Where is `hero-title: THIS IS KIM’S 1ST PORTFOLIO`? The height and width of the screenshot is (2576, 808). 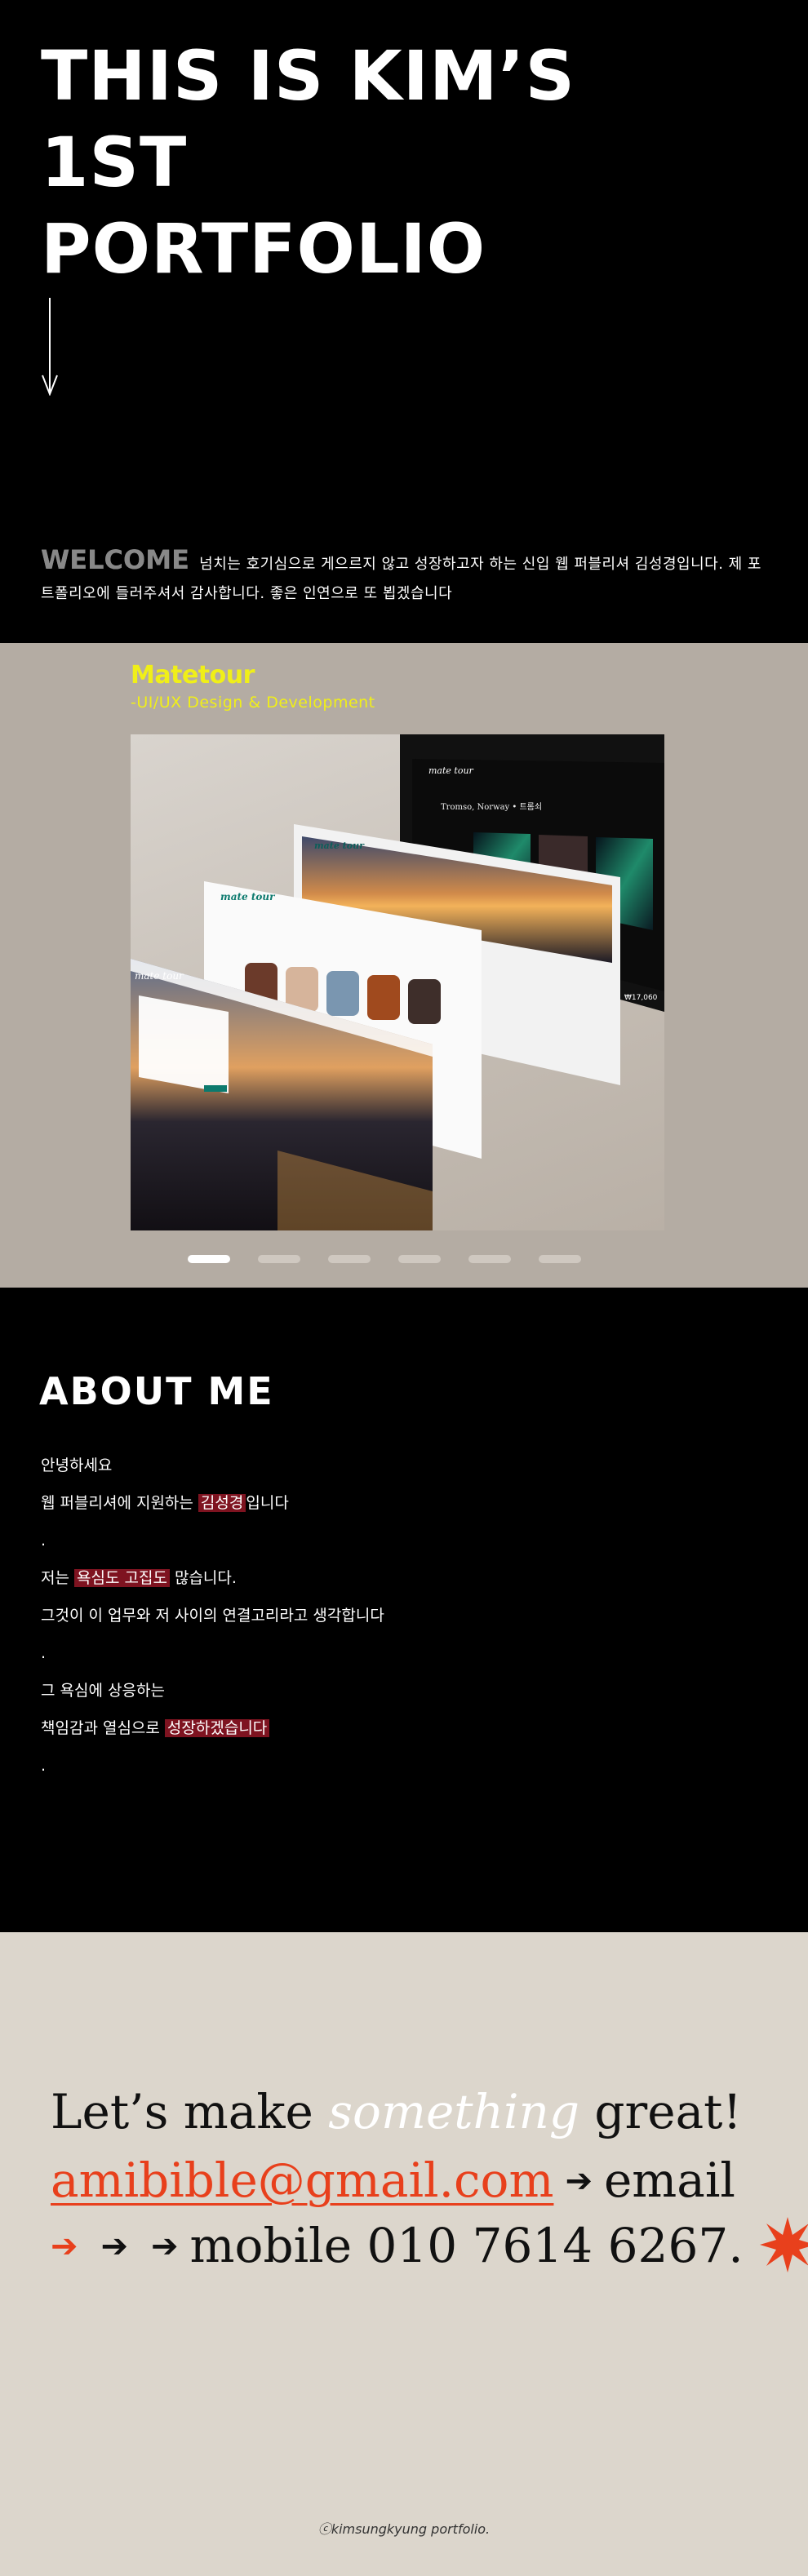
hero-title: THIS IS KIM’S 1ST PORTFOLIO is located at coordinates (308, 162).